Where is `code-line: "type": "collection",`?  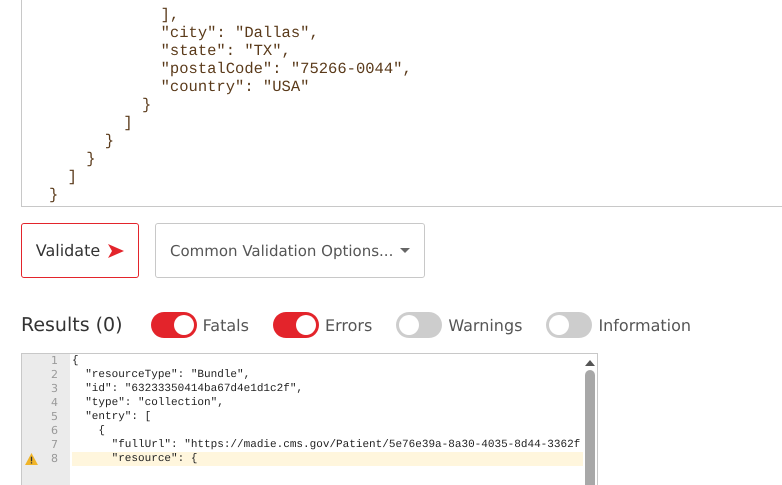 code-line: "type": "collection", is located at coordinates (154, 403).